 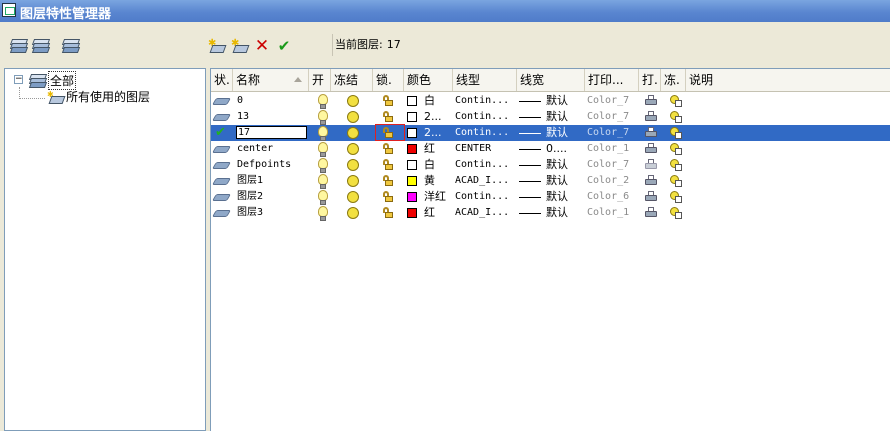 I want to click on layer-row: 图层2 洋红 Contin... 默认 Color_6, so click(x=550, y=197).